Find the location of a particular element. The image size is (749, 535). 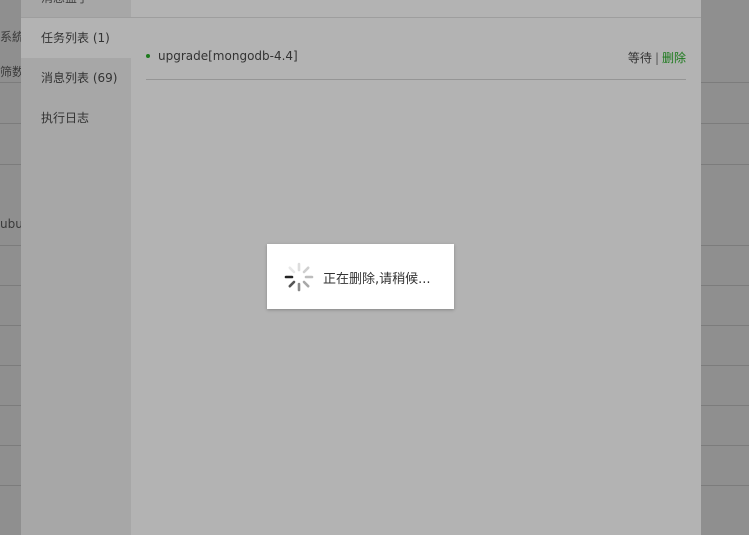

loading-spinner-icon is located at coordinates (299, 277).